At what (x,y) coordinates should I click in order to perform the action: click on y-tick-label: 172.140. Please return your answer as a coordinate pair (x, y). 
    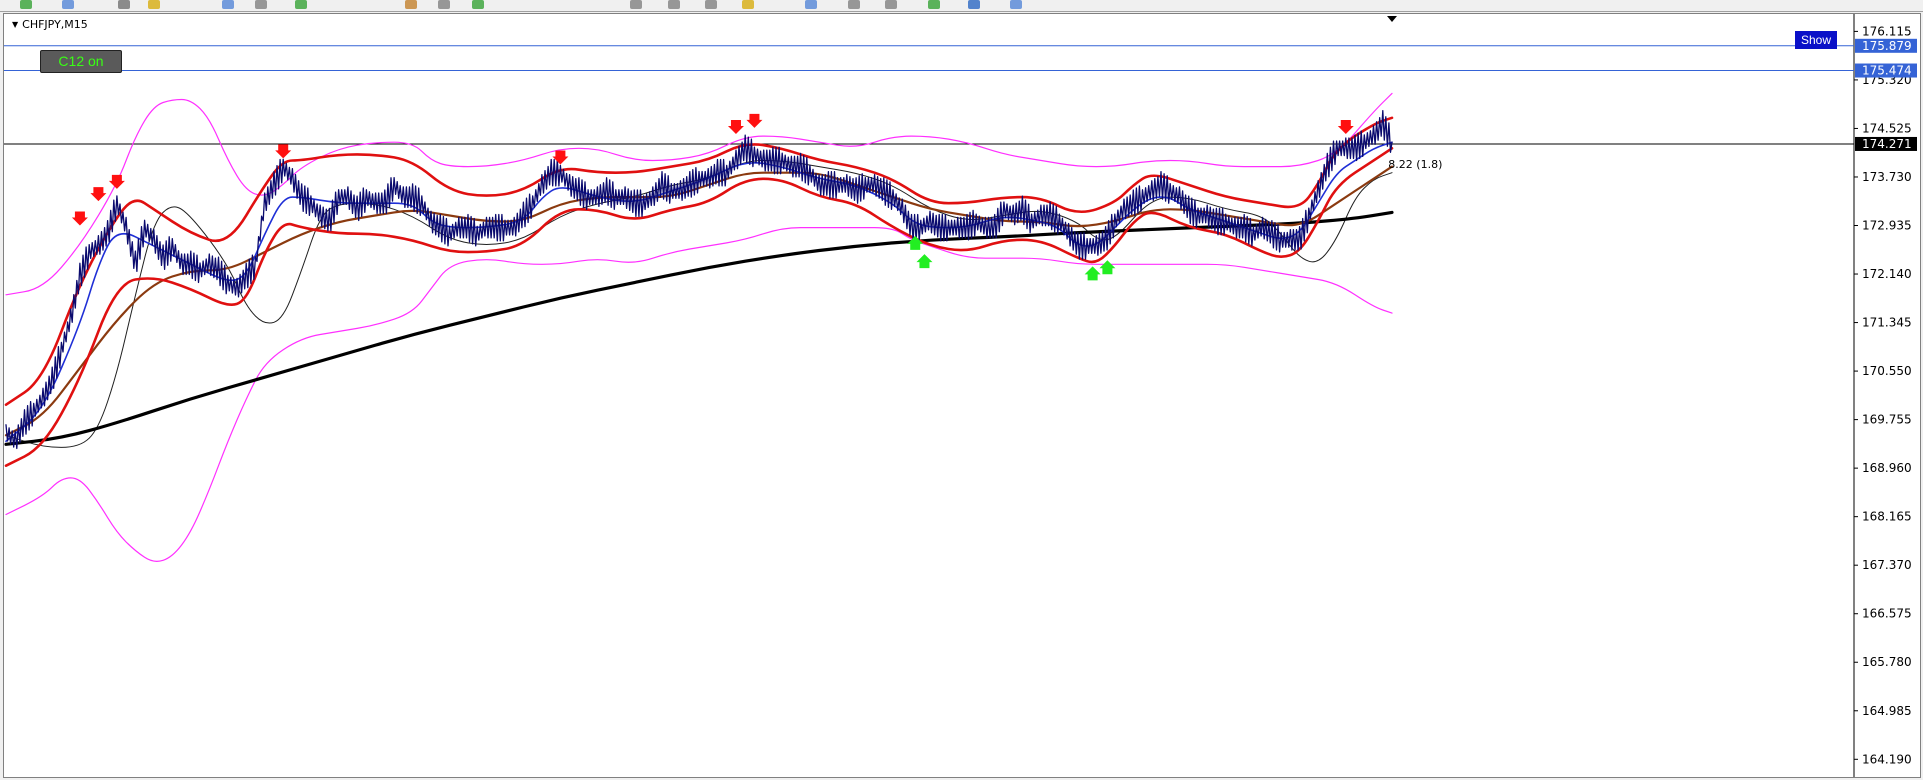
    Looking at the image, I should click on (1887, 274).